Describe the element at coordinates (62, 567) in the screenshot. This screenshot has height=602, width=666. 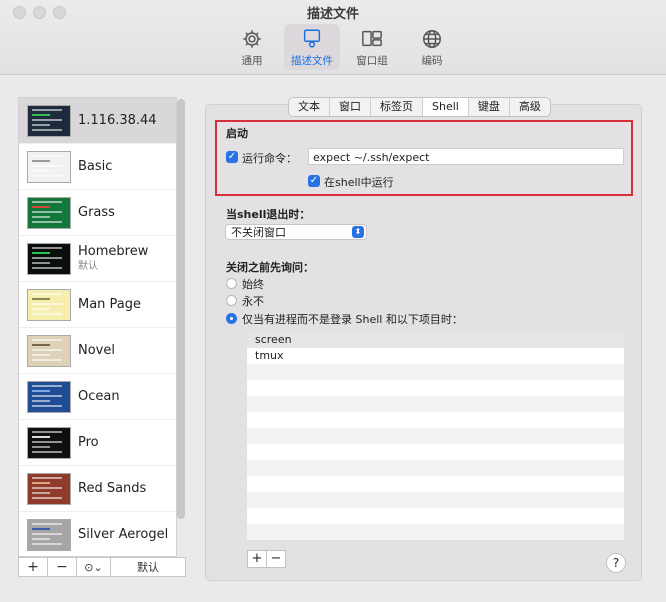
I see `remove-profile-button: −` at that location.